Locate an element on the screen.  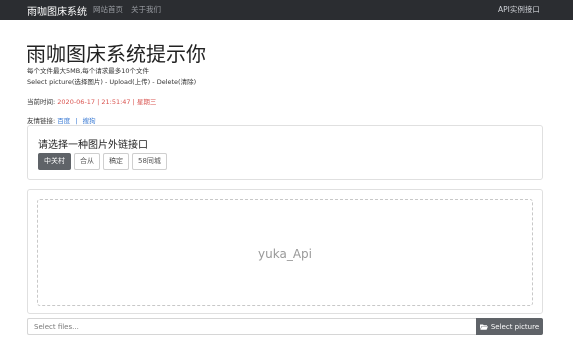
upload-limit-note: 每个文件最大5MB,每个请求最多10个文件 is located at coordinates (88, 71).